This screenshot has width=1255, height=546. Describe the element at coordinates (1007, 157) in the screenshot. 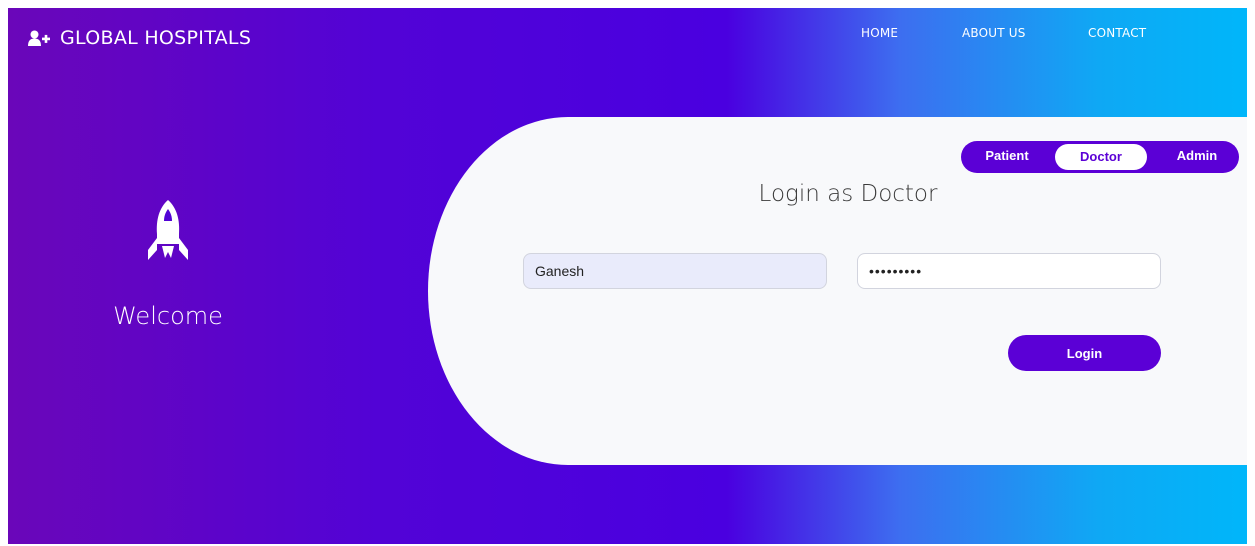

I see `tab-patient: Patient` at that location.